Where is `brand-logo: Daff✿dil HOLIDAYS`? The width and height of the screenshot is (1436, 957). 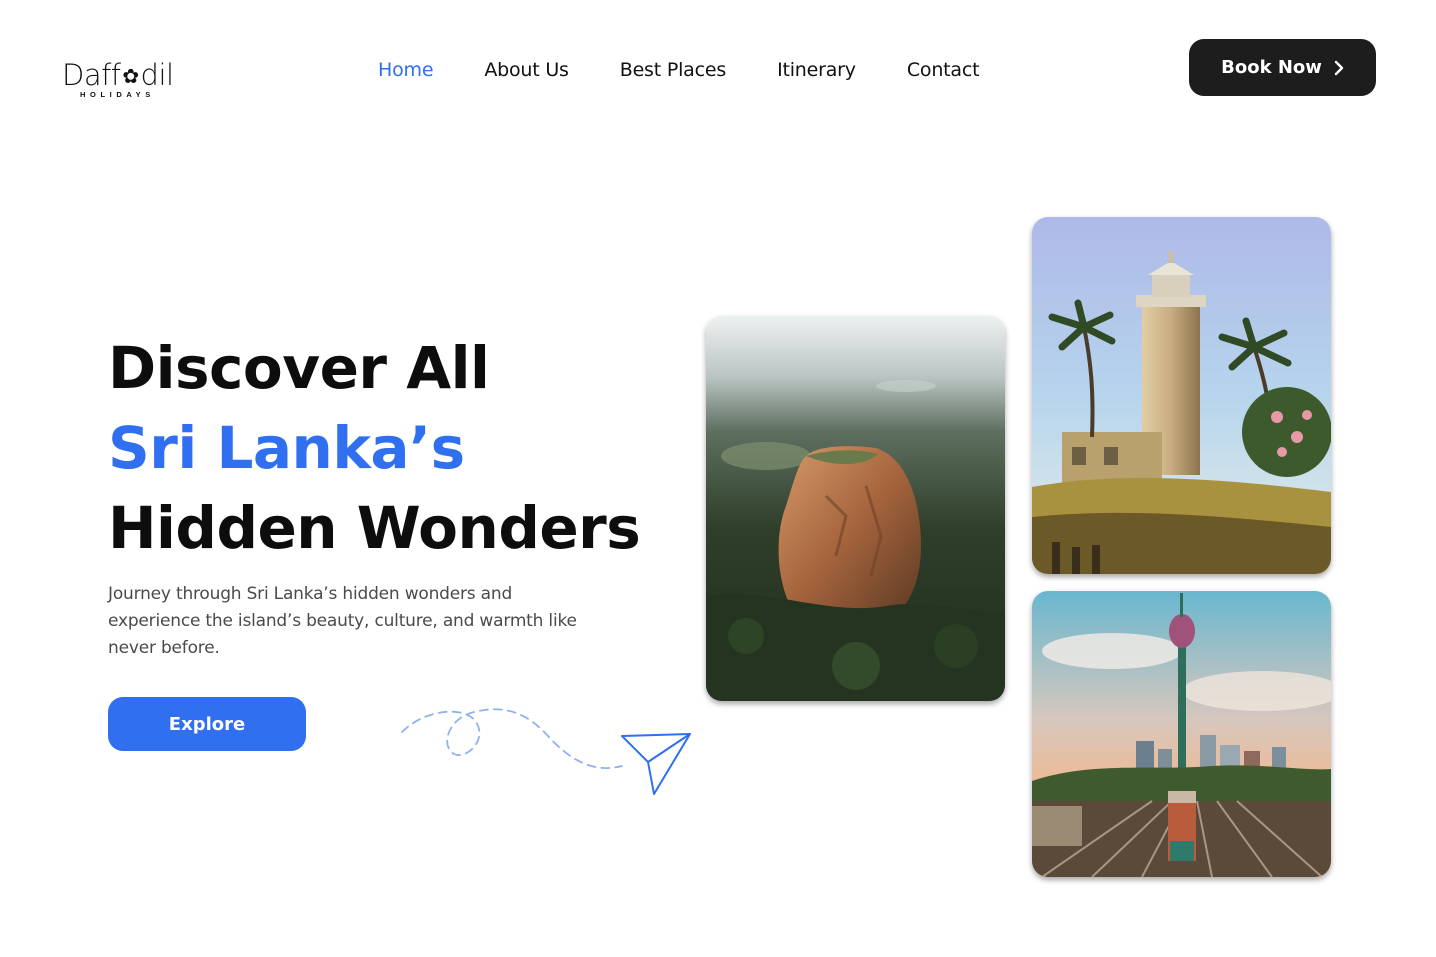 brand-logo: Daff✿dil HOLIDAYS is located at coordinates (127, 80).